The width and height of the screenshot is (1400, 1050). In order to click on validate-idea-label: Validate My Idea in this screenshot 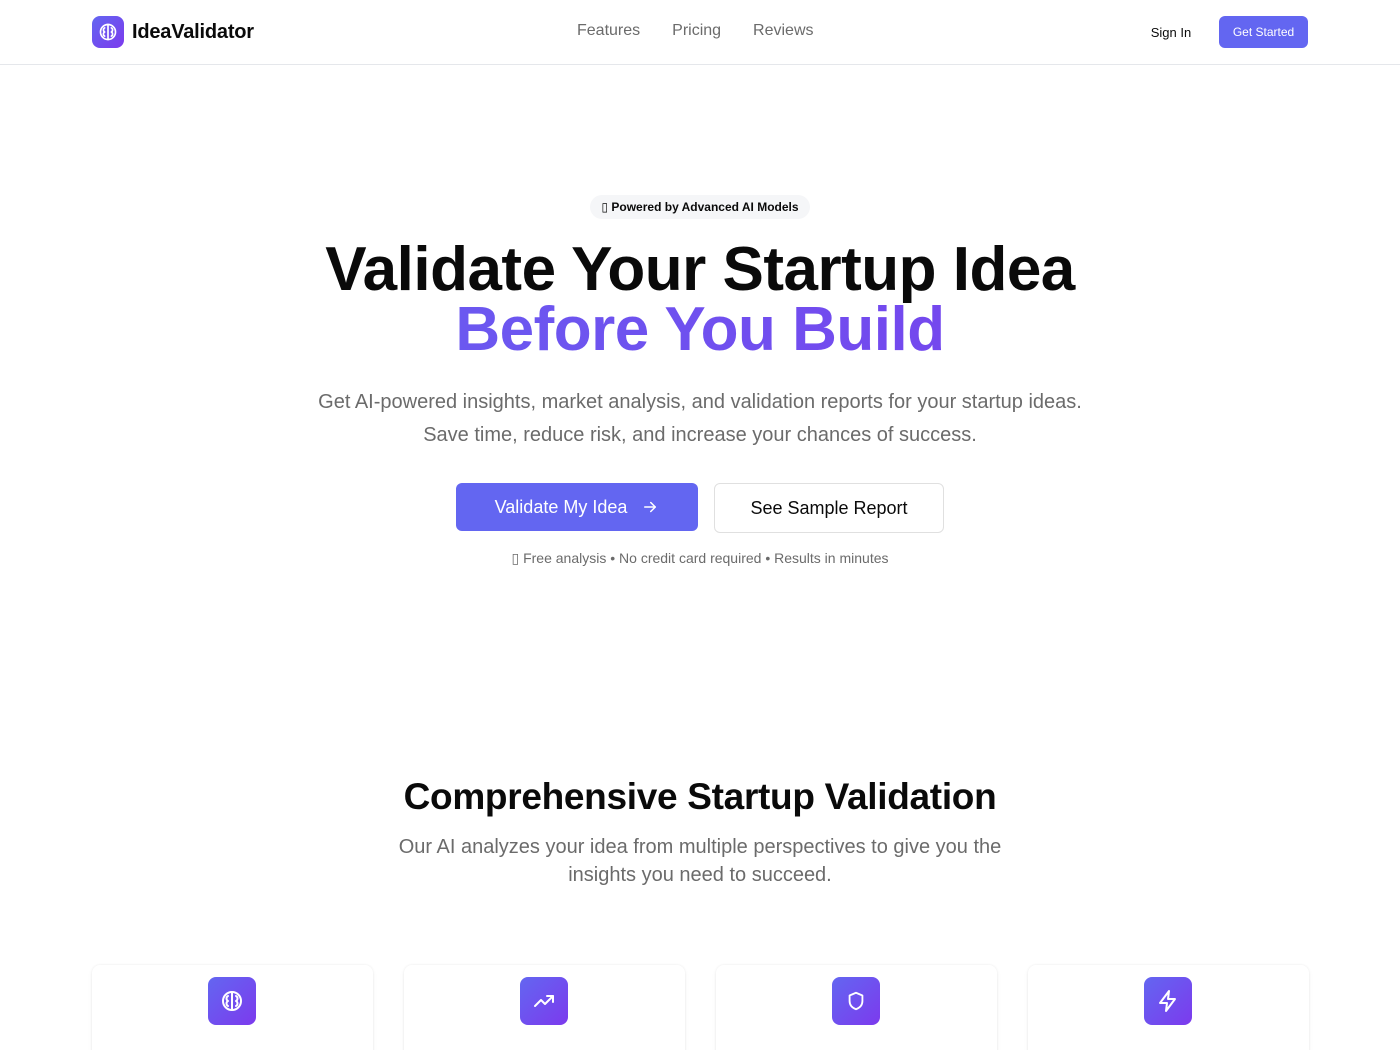, I will do `click(561, 506)`.